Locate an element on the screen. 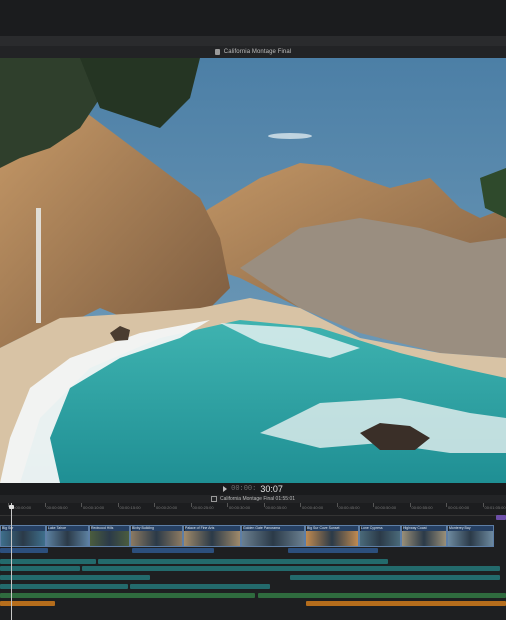  connected-clip: City The Empire Room is located at coordinates (200, 586).